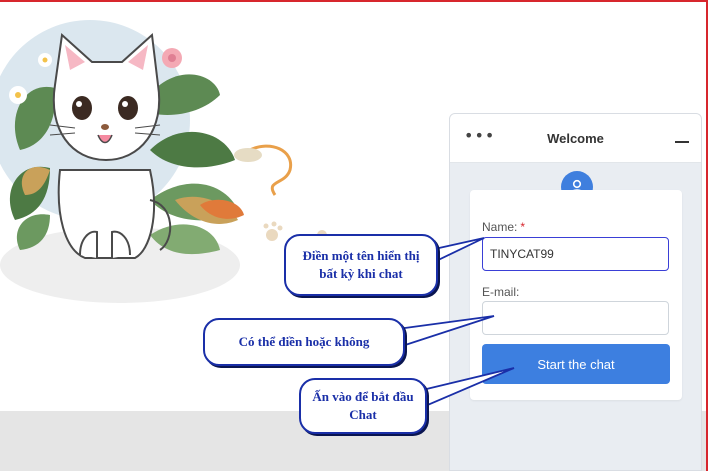 The image size is (708, 471). What do you see at coordinates (523, 227) in the screenshot?
I see `required-mark: *` at bounding box center [523, 227].